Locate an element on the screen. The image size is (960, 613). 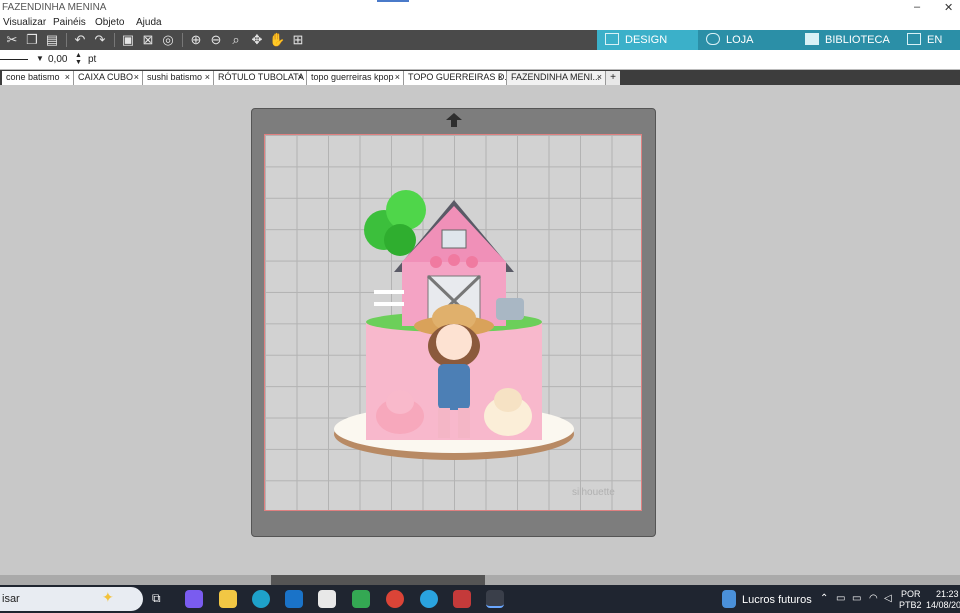
group-icon: ▣ is located at coordinates (128, 40).